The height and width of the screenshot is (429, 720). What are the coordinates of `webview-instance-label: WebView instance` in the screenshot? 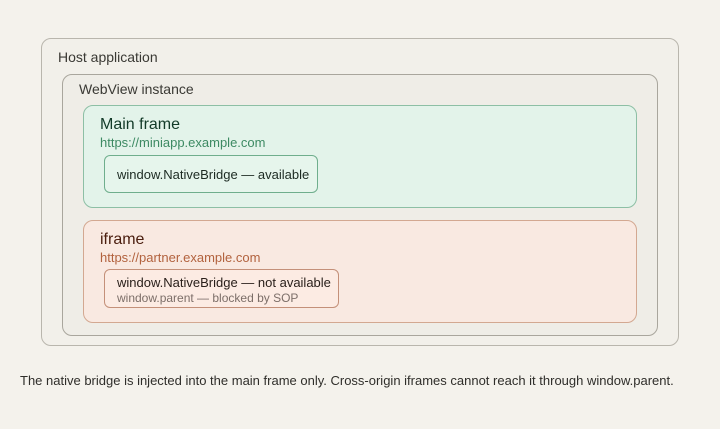 It's located at (136, 89).